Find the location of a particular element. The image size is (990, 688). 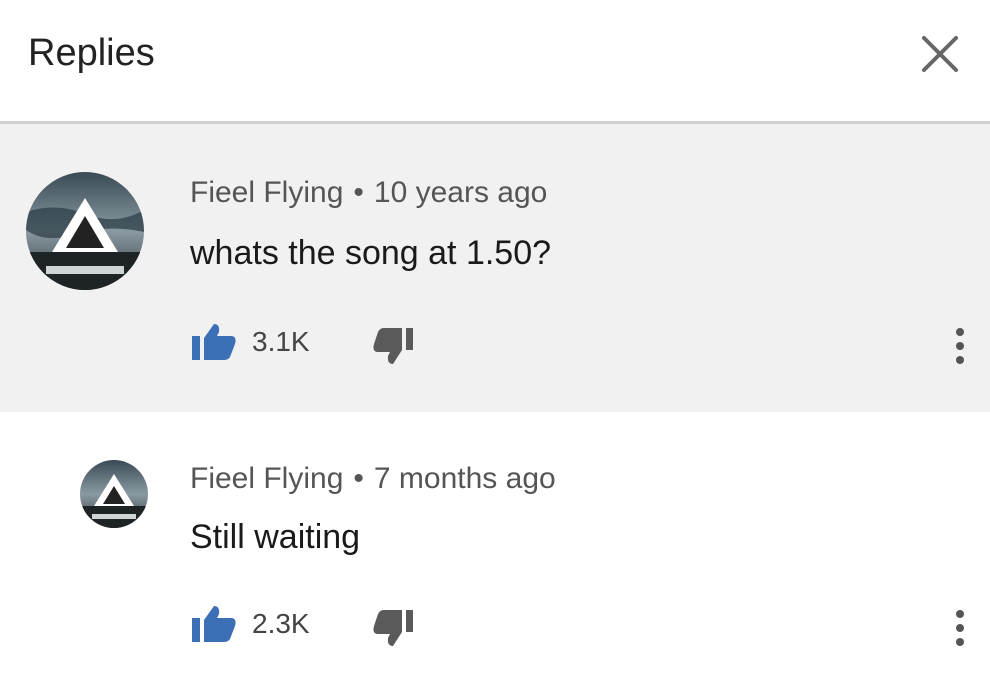

close-button is located at coordinates (940, 54).